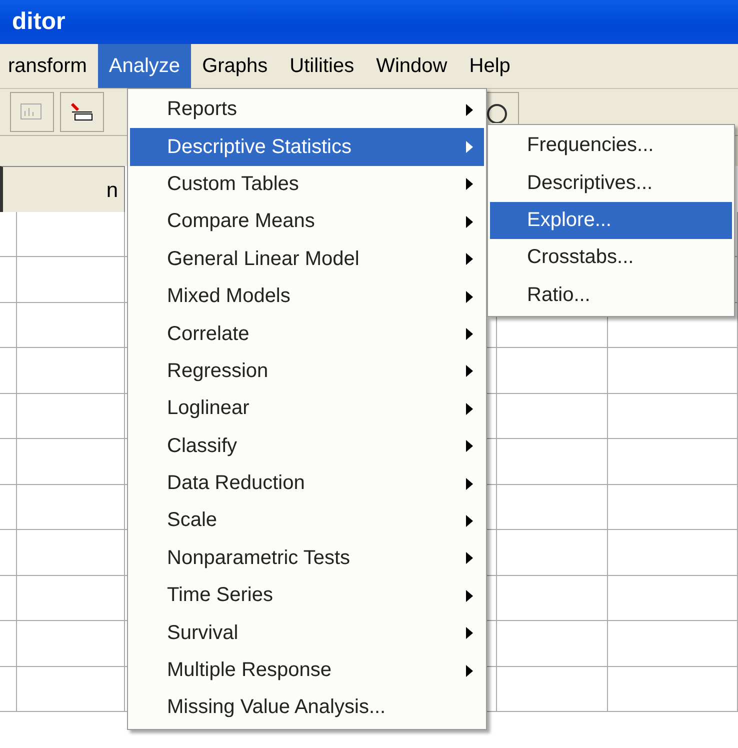 The image size is (738, 748). What do you see at coordinates (82, 112) in the screenshot?
I see `insert-case-icon` at bounding box center [82, 112].